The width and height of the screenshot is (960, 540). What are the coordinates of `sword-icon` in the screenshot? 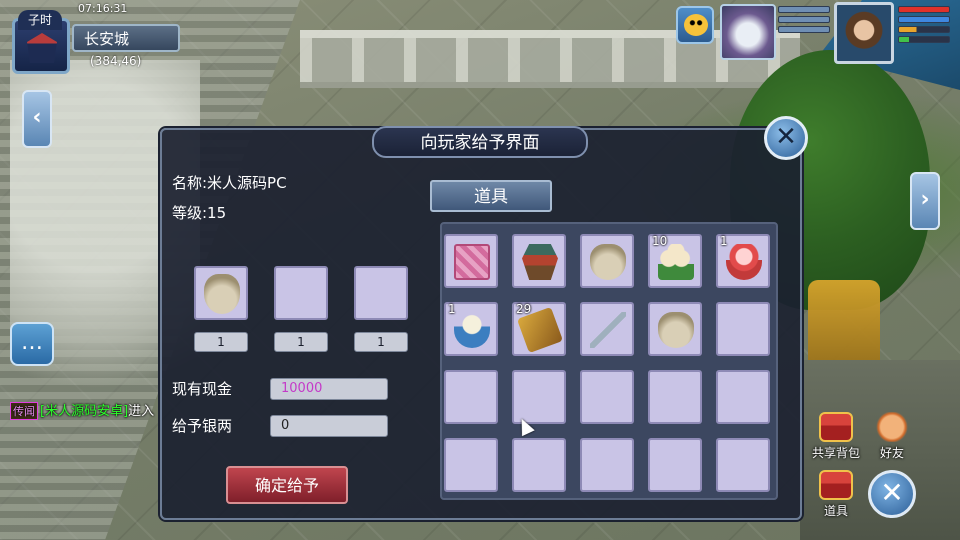 It's located at (608, 330).